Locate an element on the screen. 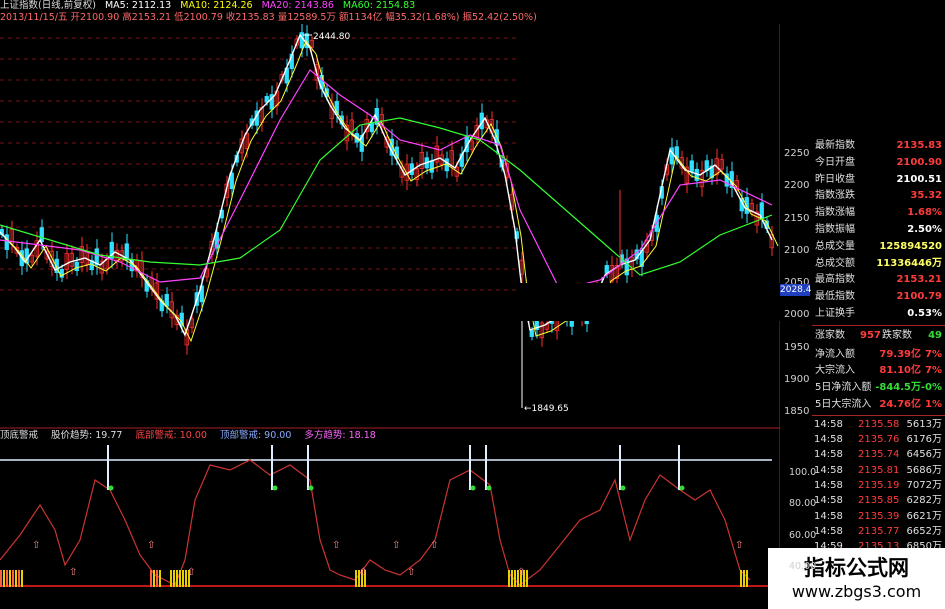 Image resolution: width=945 pixels, height=609 pixels. quote-label: 指数涨幅 is located at coordinates (835, 213).